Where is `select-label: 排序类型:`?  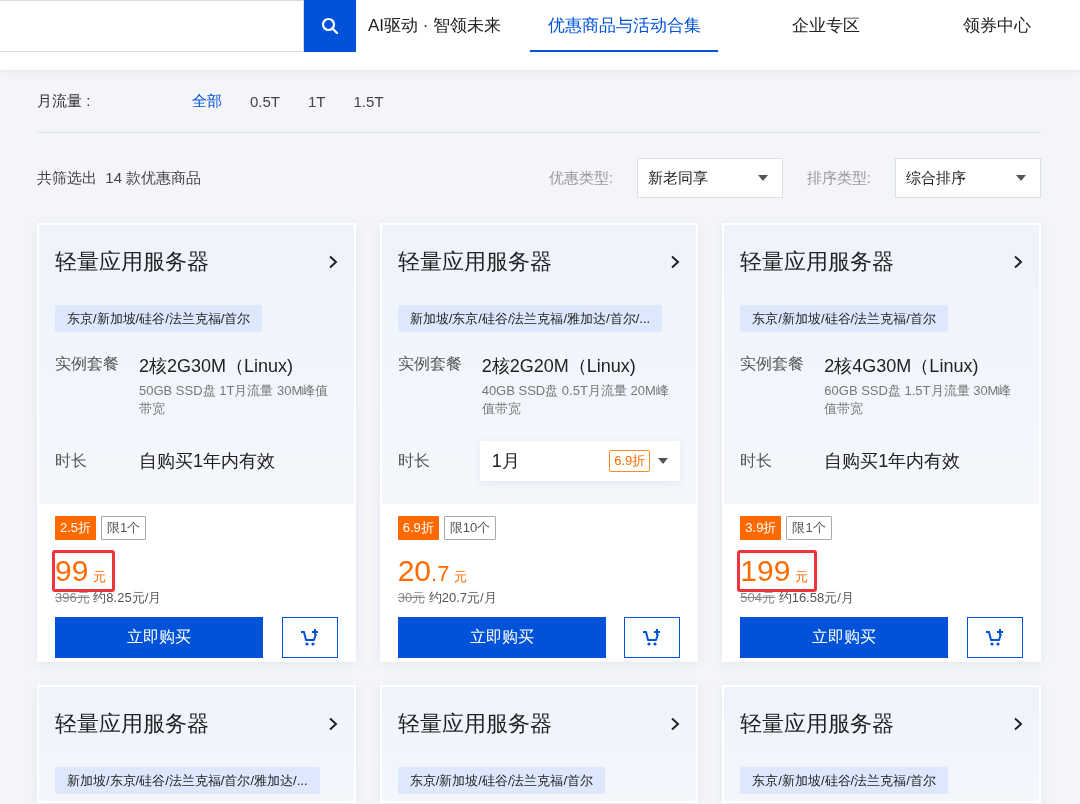 select-label: 排序类型: is located at coordinates (838, 178).